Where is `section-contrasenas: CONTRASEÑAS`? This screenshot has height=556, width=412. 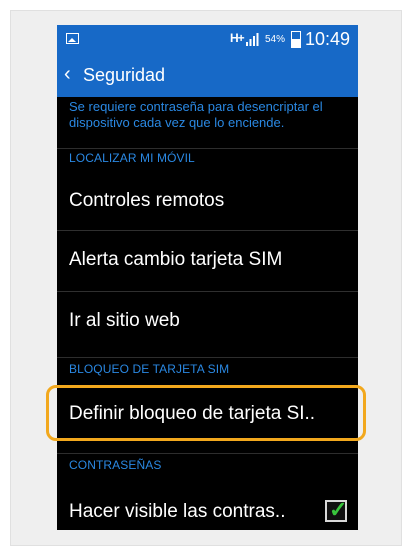
section-contrasenas: CONTRASEÑAS is located at coordinates (115, 465).